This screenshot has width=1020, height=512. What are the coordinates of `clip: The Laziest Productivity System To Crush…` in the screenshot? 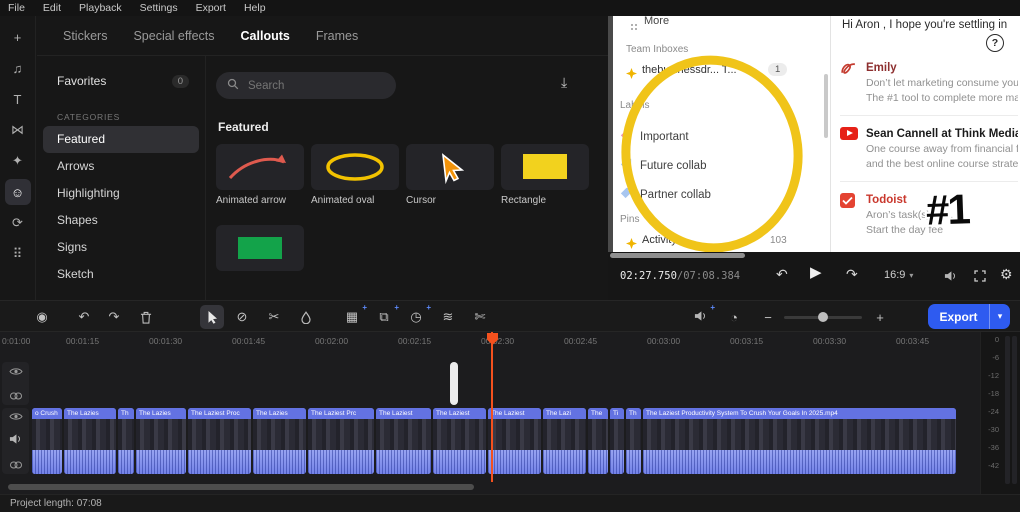 It's located at (799, 441).